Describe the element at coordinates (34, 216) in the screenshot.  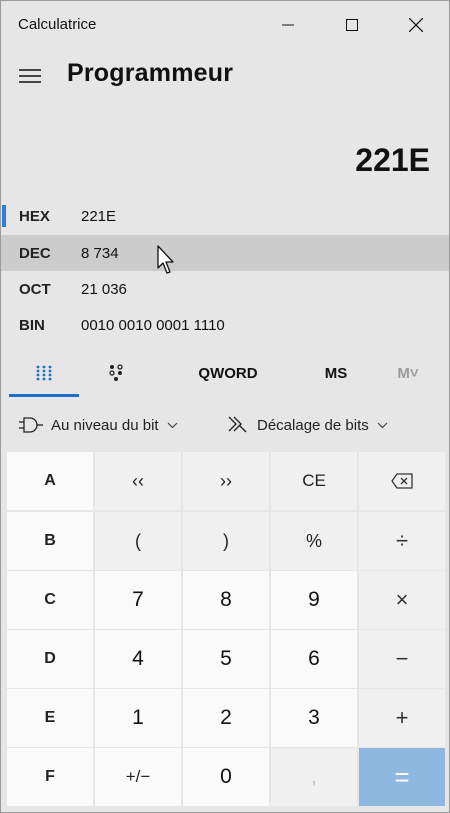
I see `radix-label: HEX` at that location.